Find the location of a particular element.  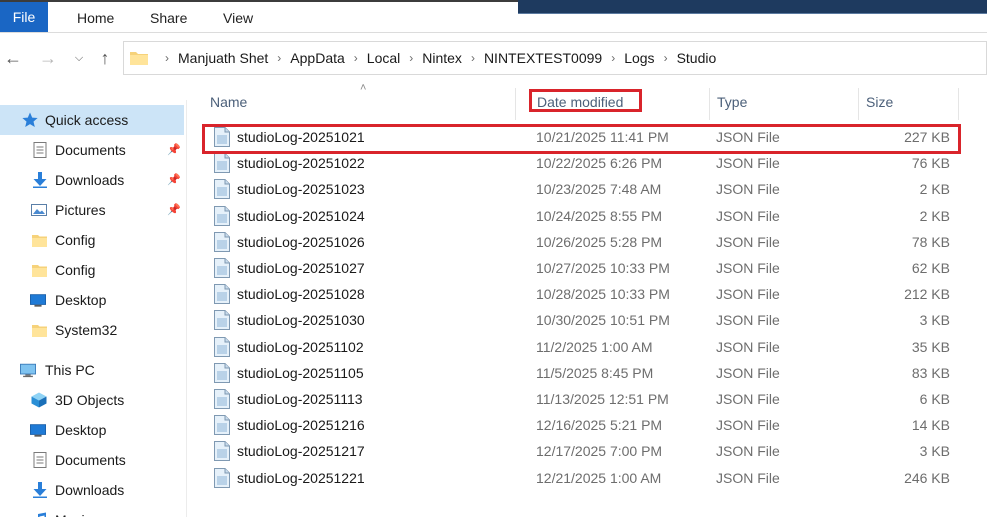

sidebar-item-label: Documents is located at coordinates (90, 460).